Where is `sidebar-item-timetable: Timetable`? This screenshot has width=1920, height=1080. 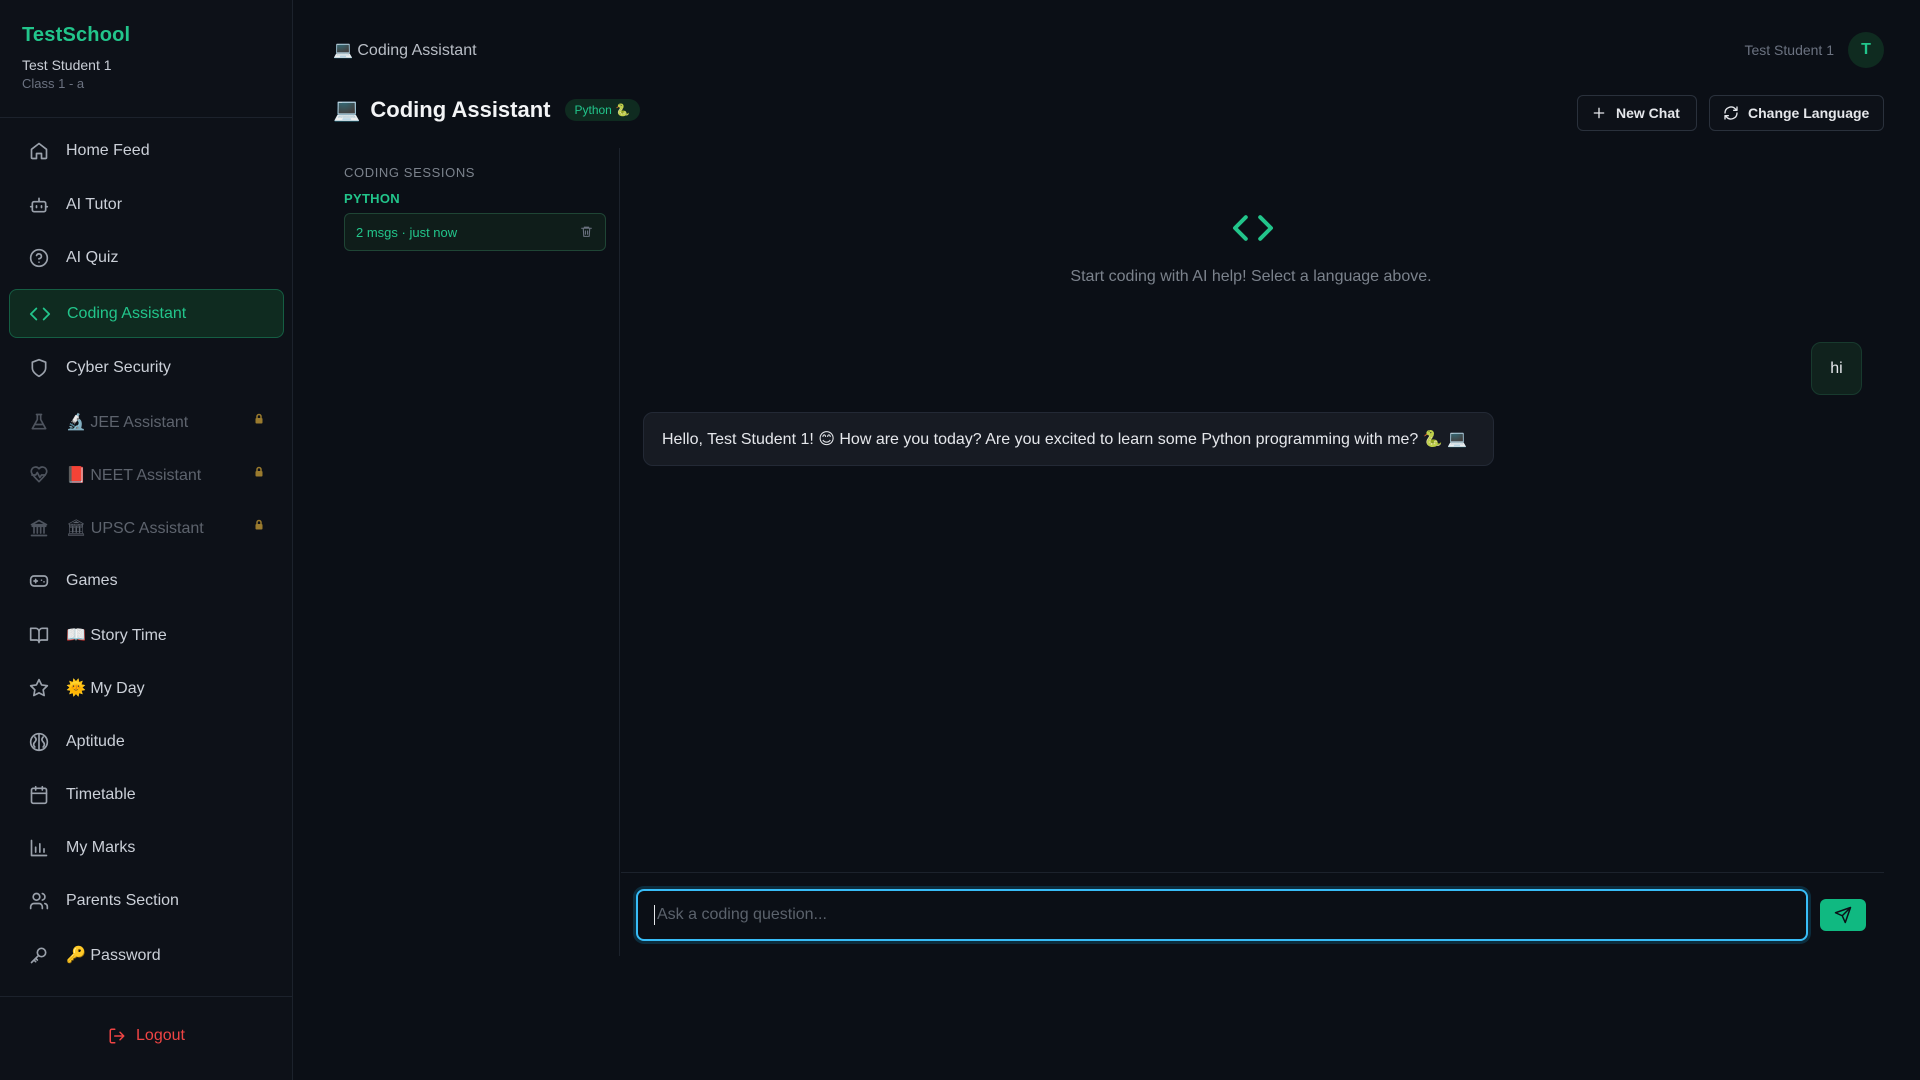 sidebar-item-timetable: Timetable is located at coordinates (146, 794).